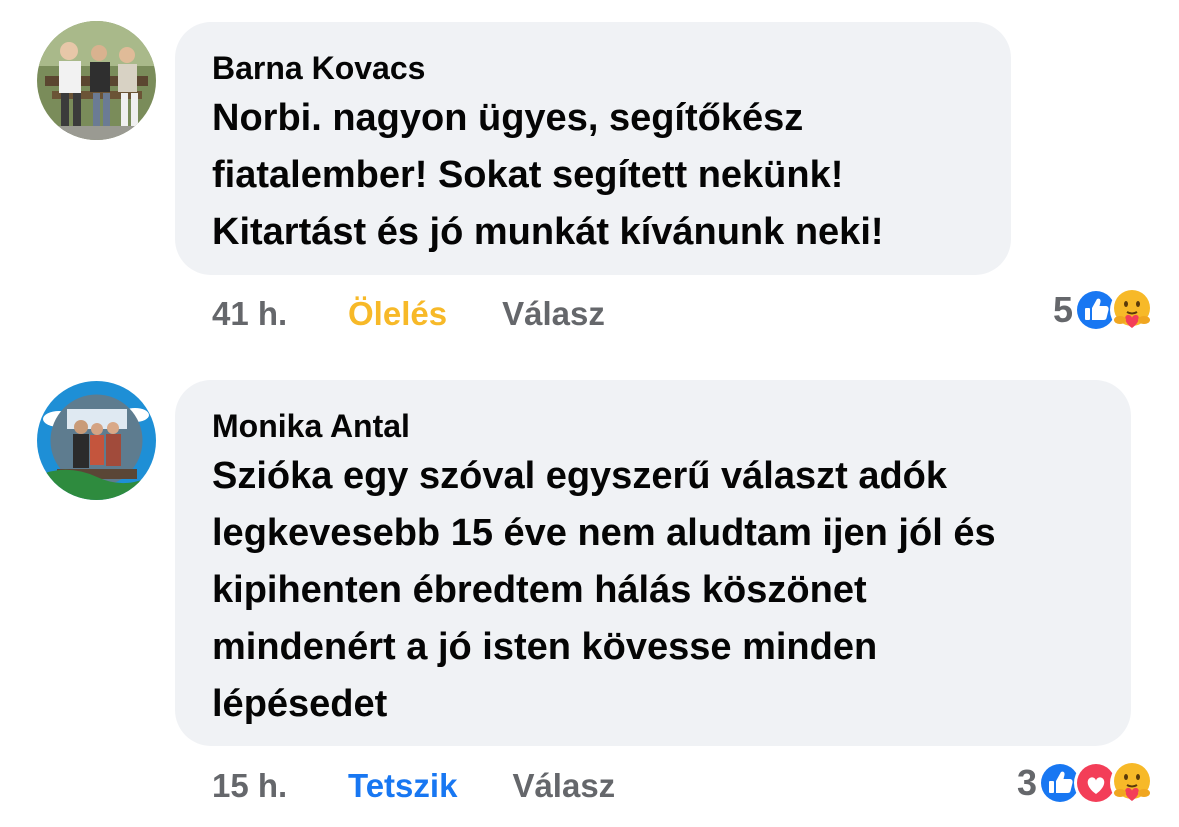  I want to click on reaction-count: 5, so click(1062, 309).